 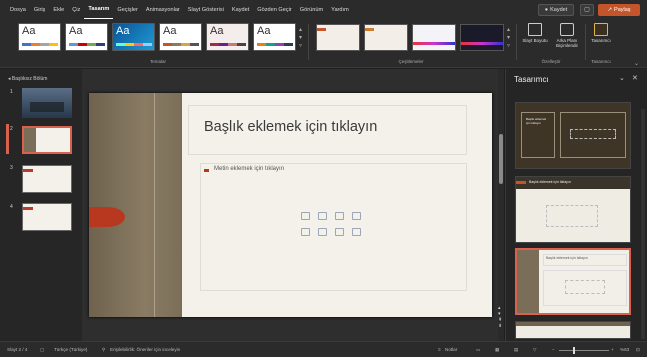 I want to click on scrollbar-thumb, so click(x=501, y=159).